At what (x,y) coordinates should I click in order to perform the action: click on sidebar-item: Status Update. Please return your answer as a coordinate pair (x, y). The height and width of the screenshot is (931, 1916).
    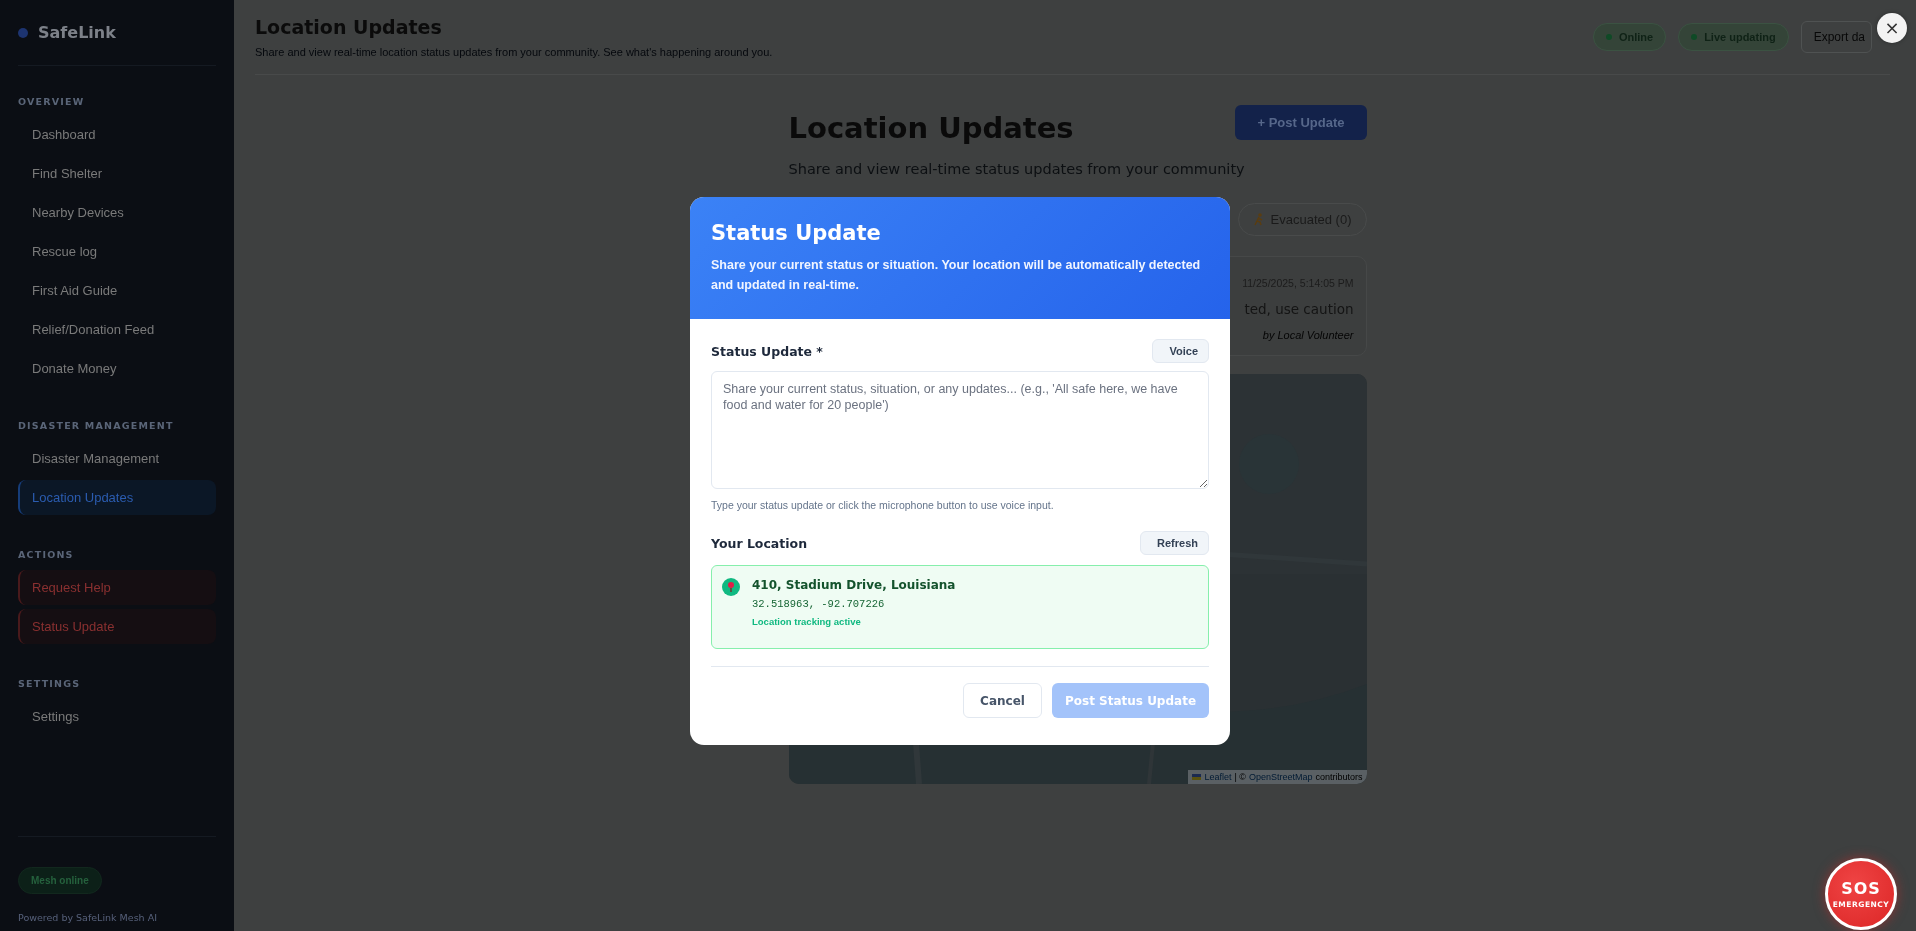
    Looking at the image, I should click on (117, 626).